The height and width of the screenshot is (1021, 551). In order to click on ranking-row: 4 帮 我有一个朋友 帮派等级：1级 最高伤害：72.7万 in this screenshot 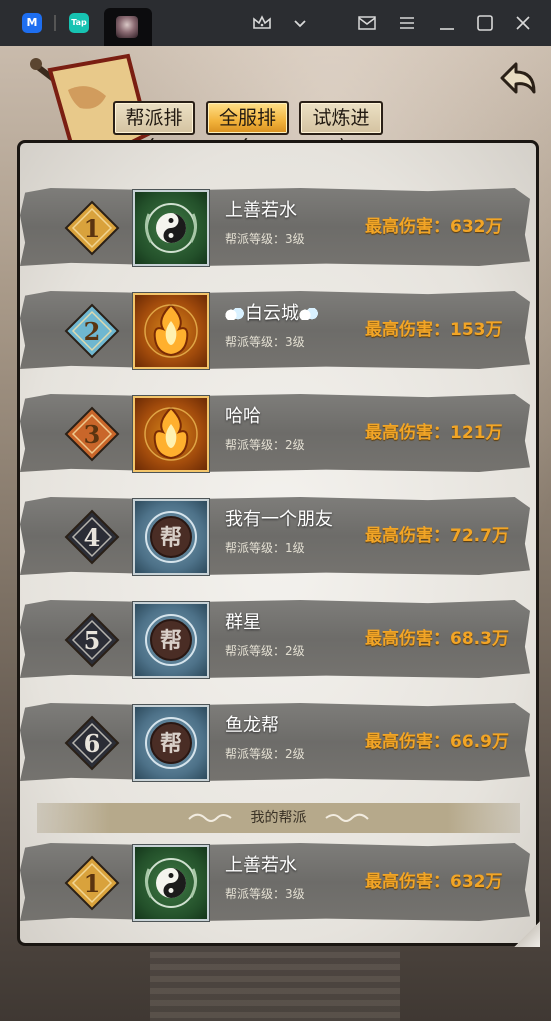, I will do `click(275, 535)`.